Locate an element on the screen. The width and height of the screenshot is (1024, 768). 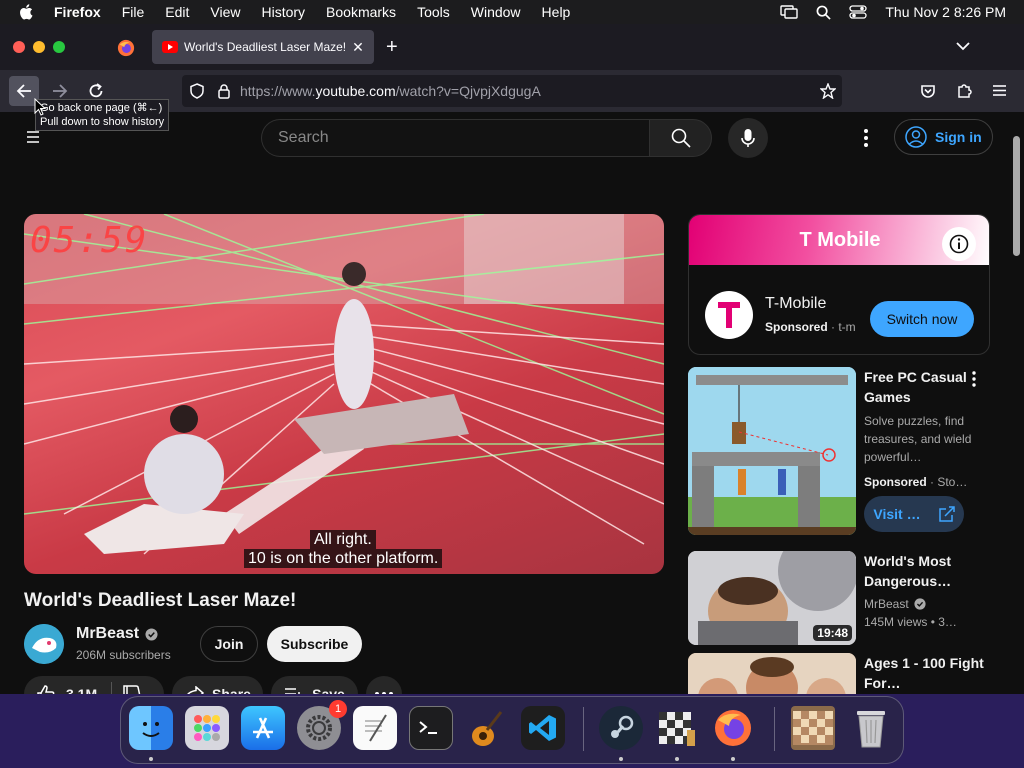
dock-system-settings: 1 is located at coordinates (322, 725).